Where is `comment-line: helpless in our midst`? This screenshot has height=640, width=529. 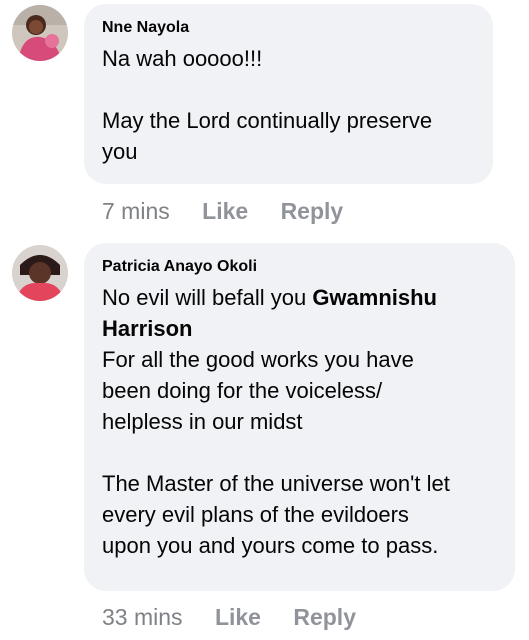 comment-line: helpless in our midst is located at coordinates (202, 421).